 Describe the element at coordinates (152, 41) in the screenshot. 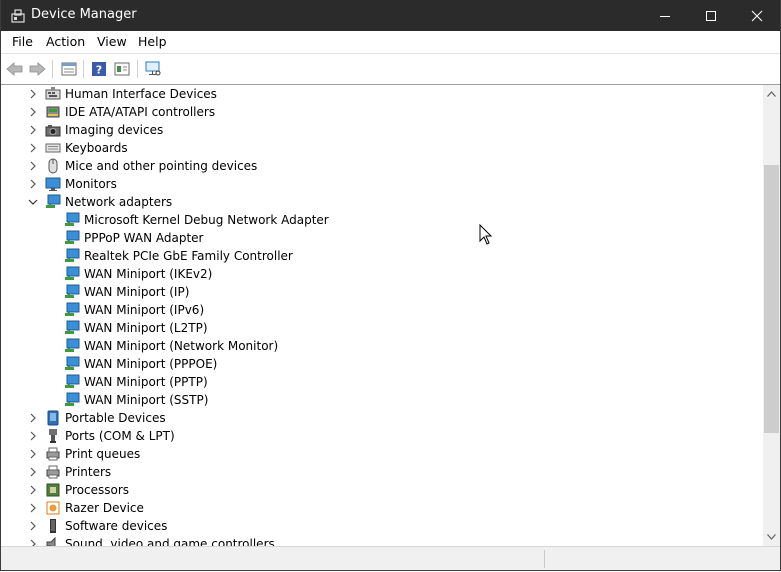

I see `menu-help: Help` at that location.